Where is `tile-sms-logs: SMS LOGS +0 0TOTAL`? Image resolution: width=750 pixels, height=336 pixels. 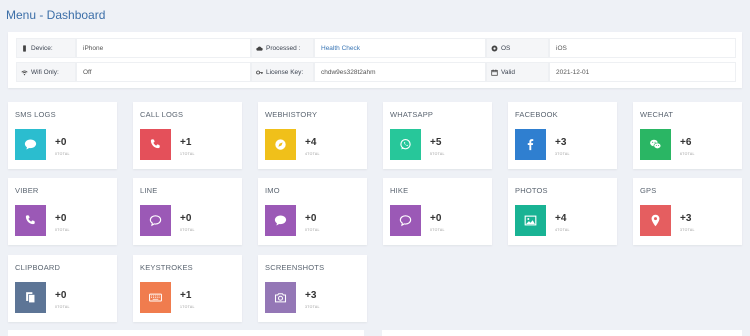 tile-sms-logs: SMS LOGS +0 0TOTAL is located at coordinates (62, 135).